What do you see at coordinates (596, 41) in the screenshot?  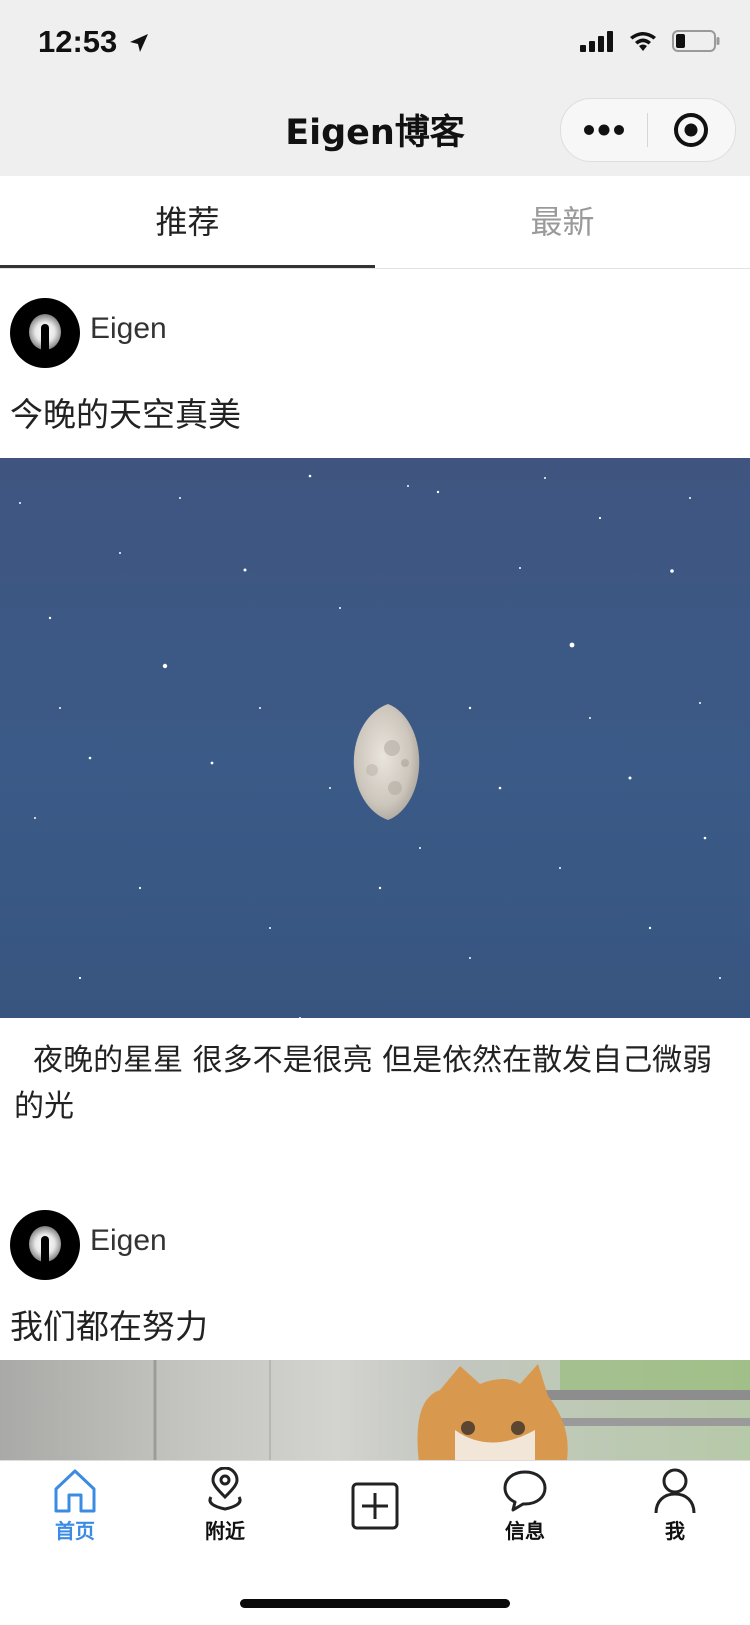 I see `signal-icon` at bounding box center [596, 41].